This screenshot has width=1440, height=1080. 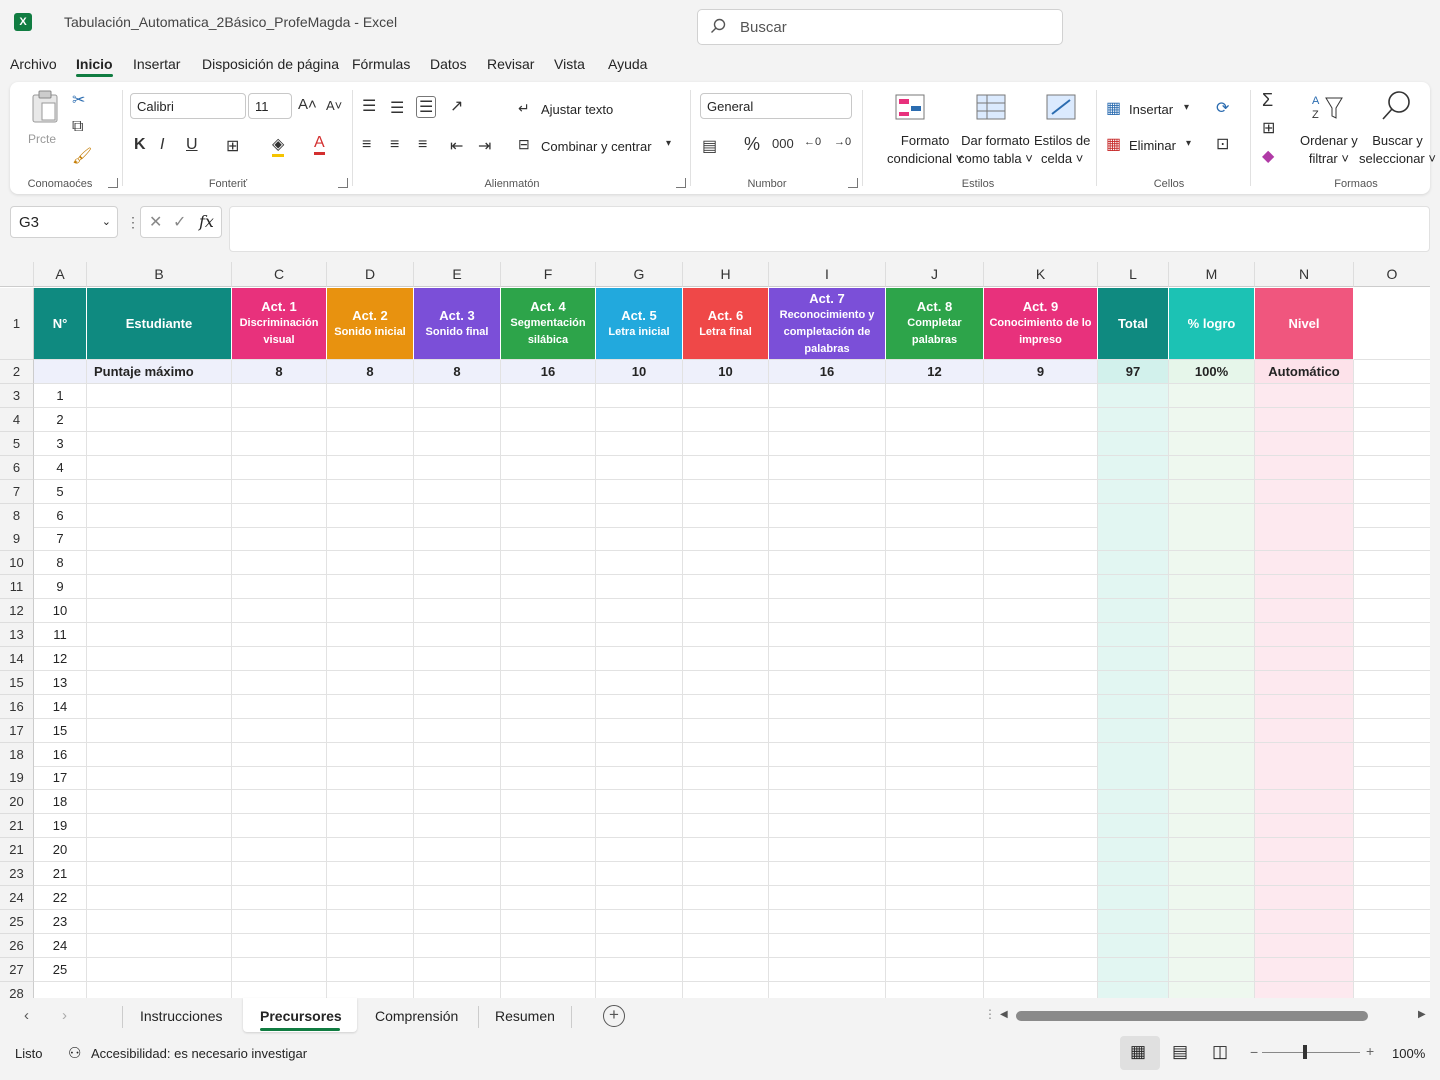 What do you see at coordinates (457, 372) in the screenshot?
I see `max-score-cell: 8` at bounding box center [457, 372].